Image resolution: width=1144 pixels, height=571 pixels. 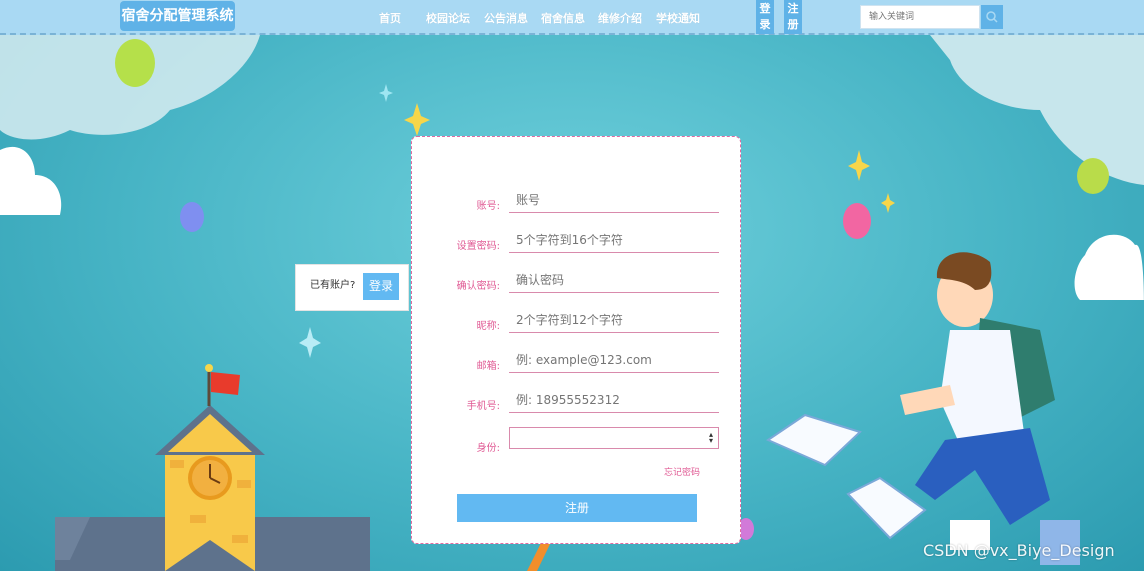 What do you see at coordinates (1019, 550) in the screenshot?
I see `watermark: CSDN @vx_Biye_Design` at bounding box center [1019, 550].